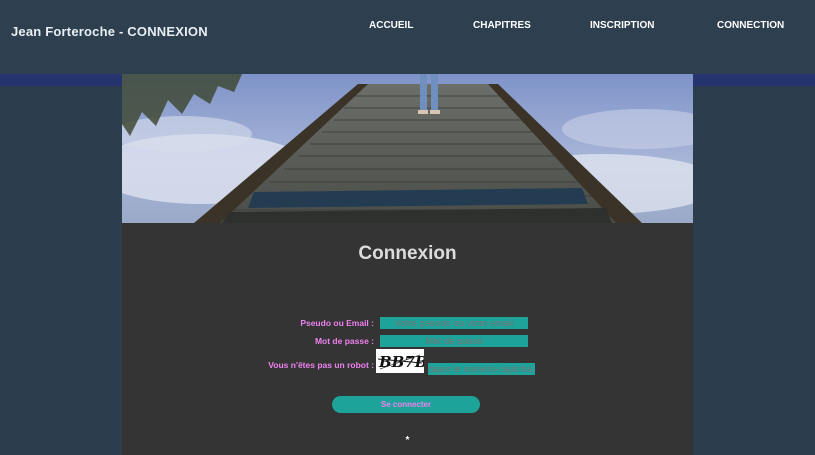 The image size is (815, 455). Describe the element at coordinates (502, 25) in the screenshot. I see `nav-link-chapitres: CHAPITRES` at that location.